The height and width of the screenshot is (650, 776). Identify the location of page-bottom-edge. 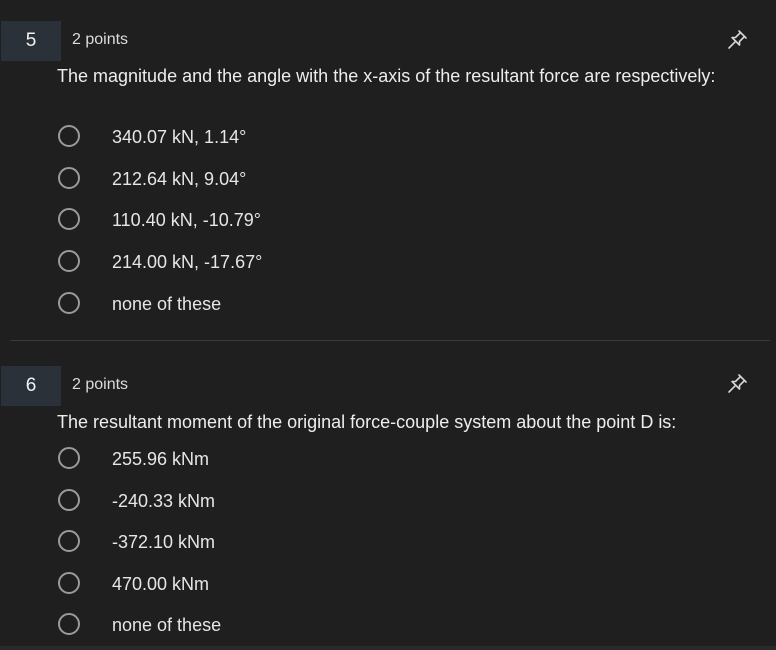
(388, 648).